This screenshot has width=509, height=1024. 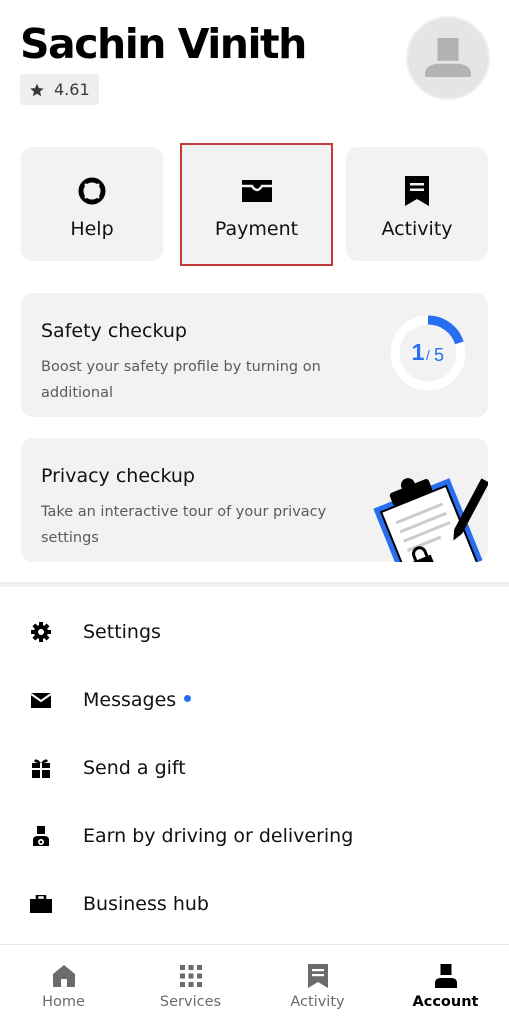 What do you see at coordinates (254, 632) in the screenshot?
I see `menu-item-settings: Settings` at bounding box center [254, 632].